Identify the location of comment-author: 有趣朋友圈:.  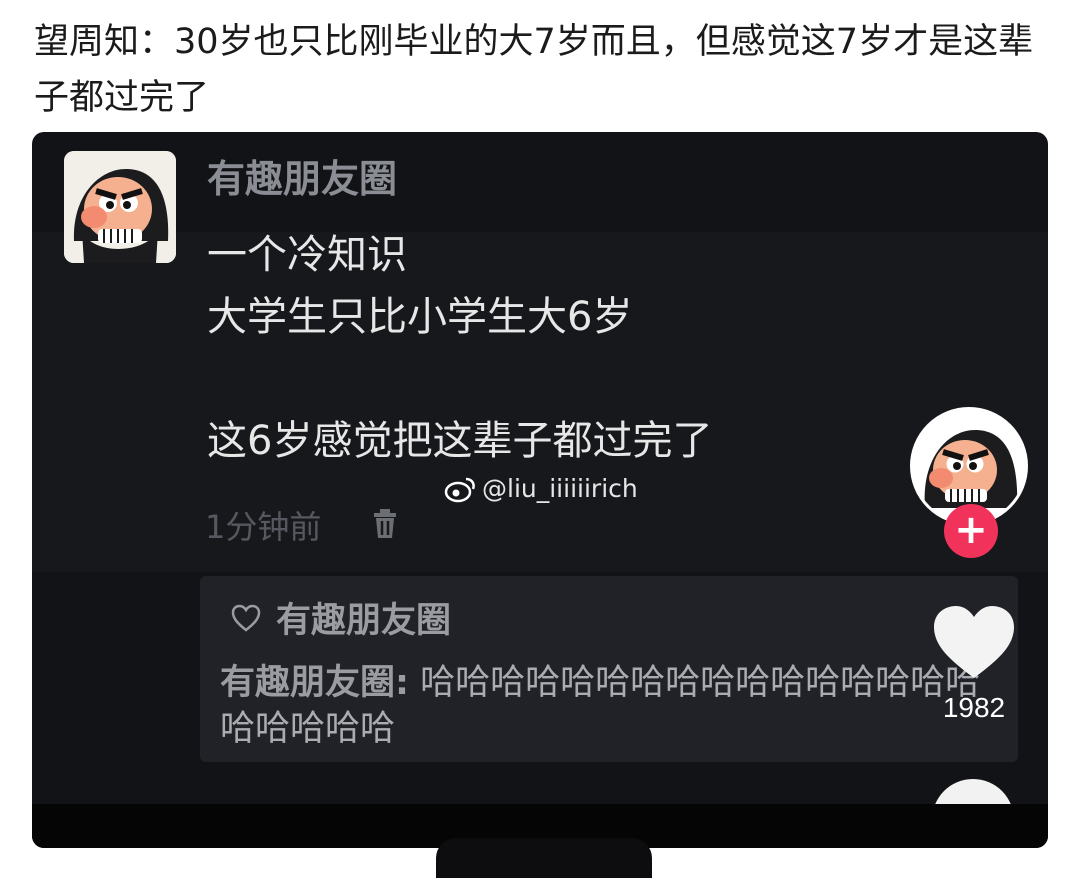
(314, 683).